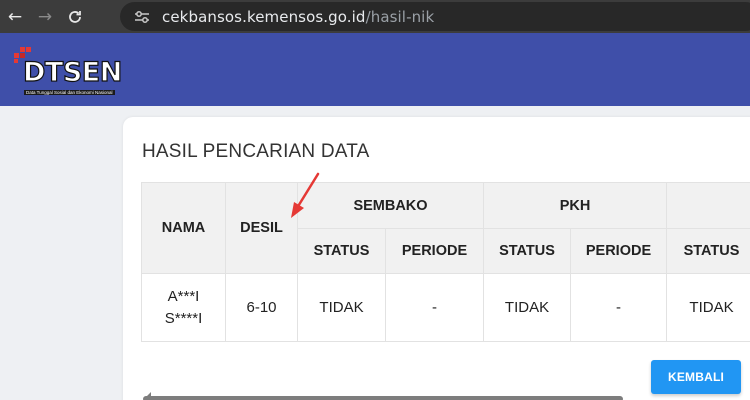  Describe the element at coordinates (261, 307) in the screenshot. I see `cell-desil: 6-10` at that location.